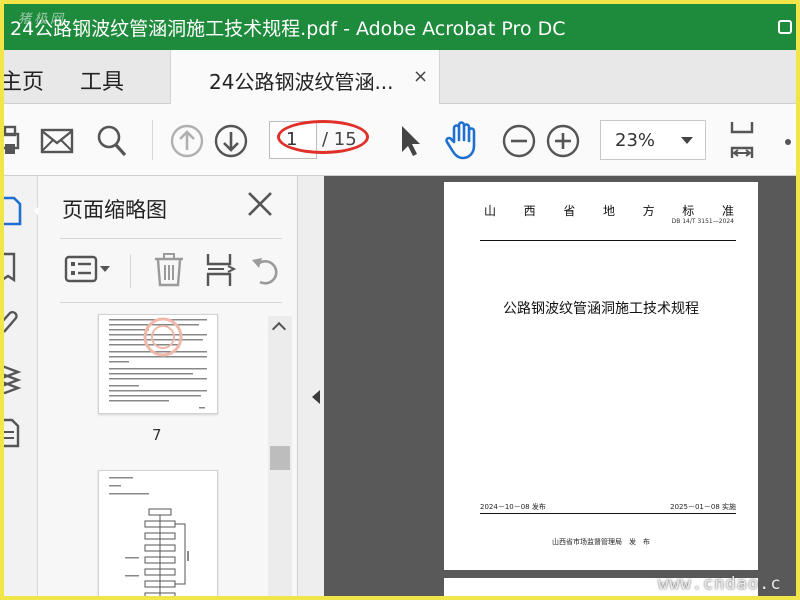 This screenshot has height=600, width=800. Describe the element at coordinates (14, 211) in the screenshot. I see `page-thumbnails-icon` at that location.